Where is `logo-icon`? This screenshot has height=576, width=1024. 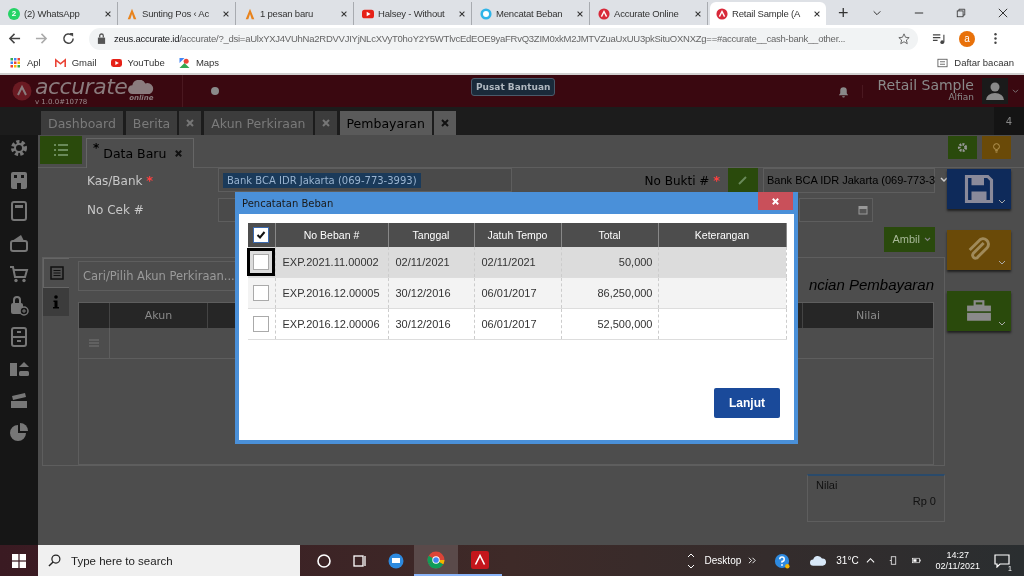
logo-icon is located at coordinates (722, 13).